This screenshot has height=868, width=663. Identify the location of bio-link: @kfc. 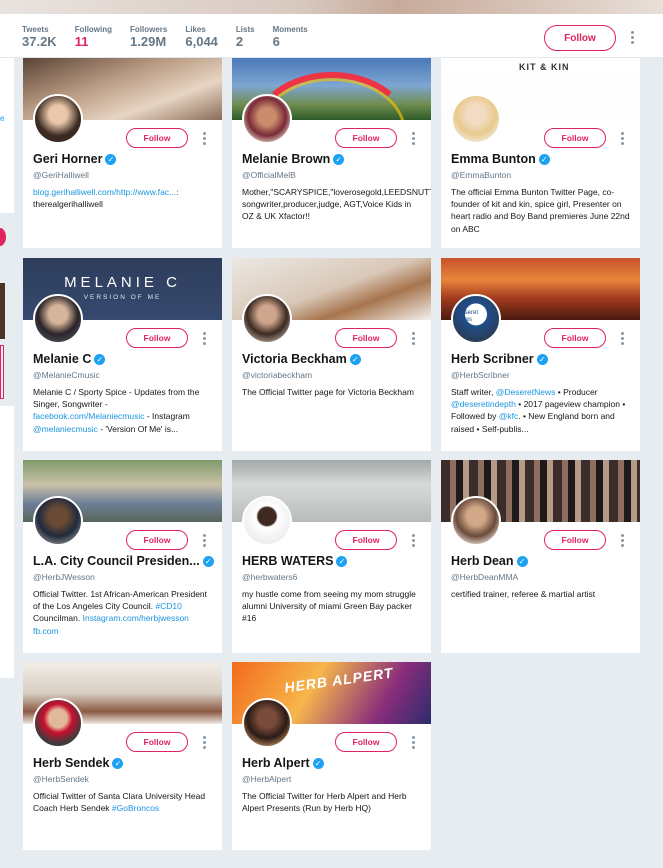
(509, 416).